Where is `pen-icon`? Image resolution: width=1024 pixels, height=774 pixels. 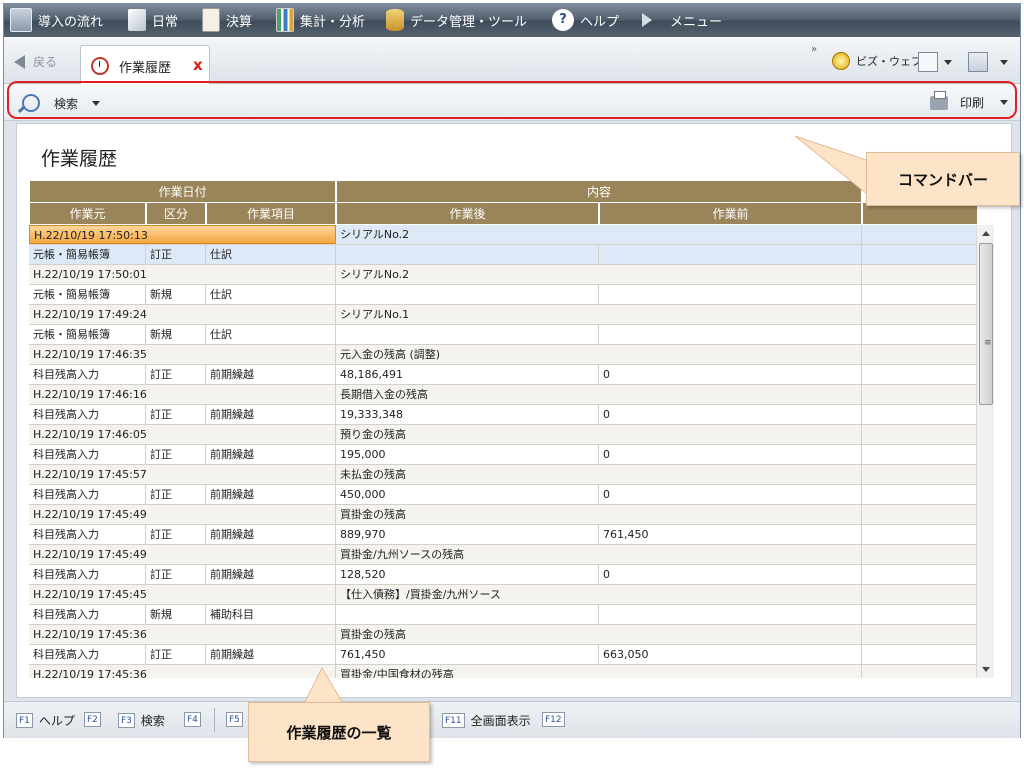 pen-icon is located at coordinates (137, 20).